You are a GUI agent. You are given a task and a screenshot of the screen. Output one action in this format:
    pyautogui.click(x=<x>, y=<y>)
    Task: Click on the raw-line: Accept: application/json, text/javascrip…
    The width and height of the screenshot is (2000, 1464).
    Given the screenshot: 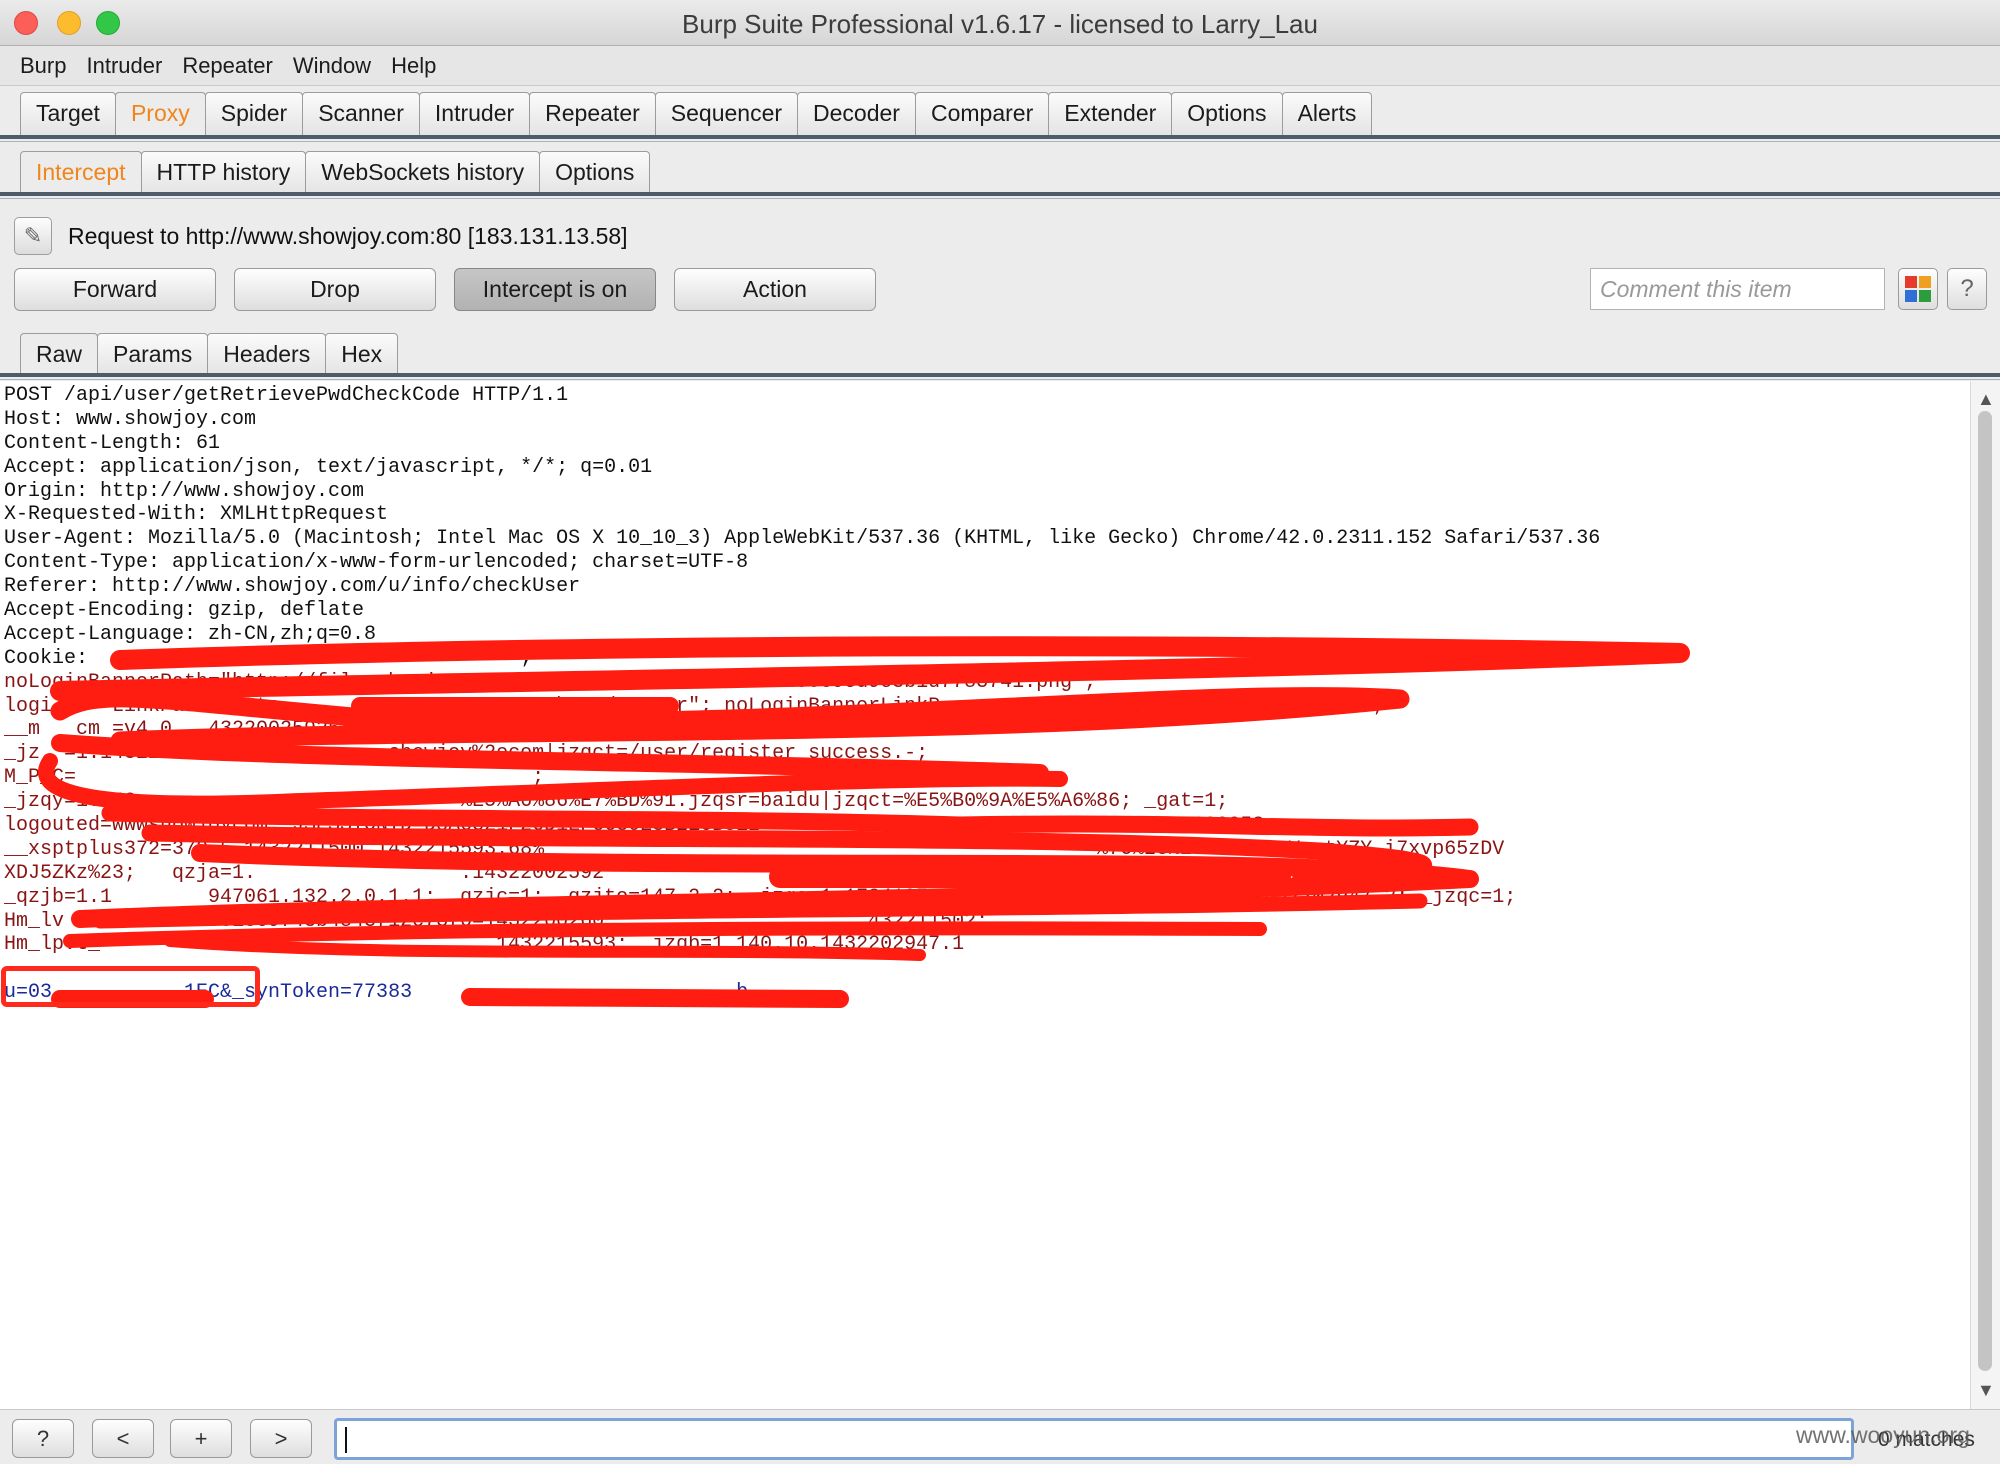 What is the action you would take?
    pyautogui.click(x=328, y=467)
    